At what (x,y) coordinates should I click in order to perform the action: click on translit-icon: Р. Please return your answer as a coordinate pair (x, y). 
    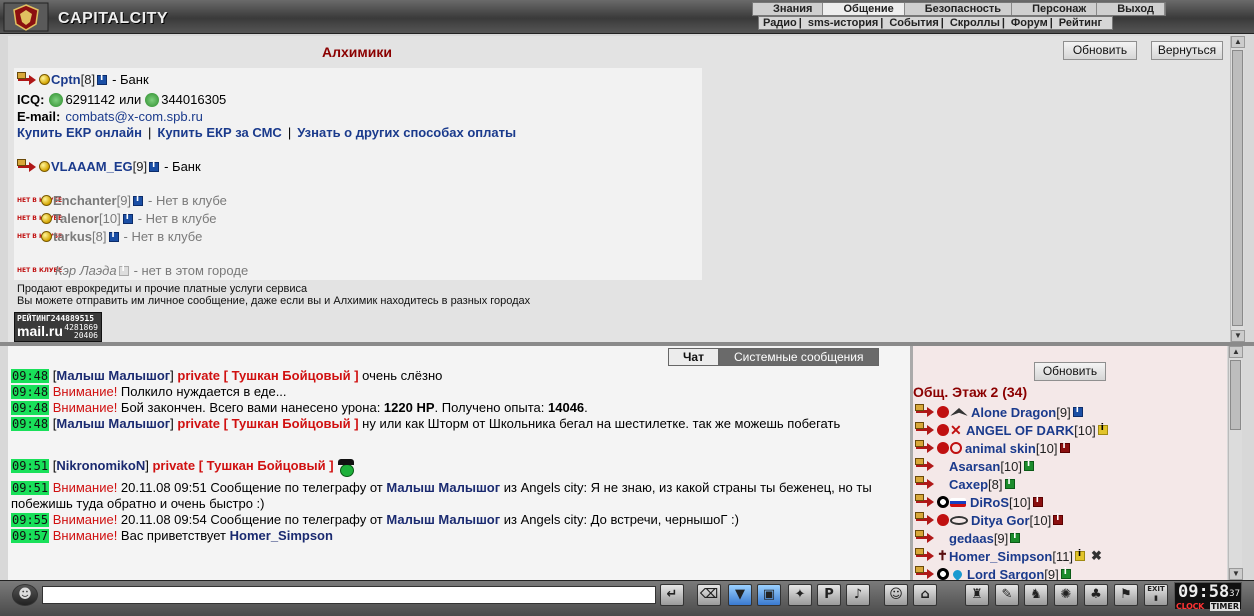
    Looking at the image, I should click on (829, 595).